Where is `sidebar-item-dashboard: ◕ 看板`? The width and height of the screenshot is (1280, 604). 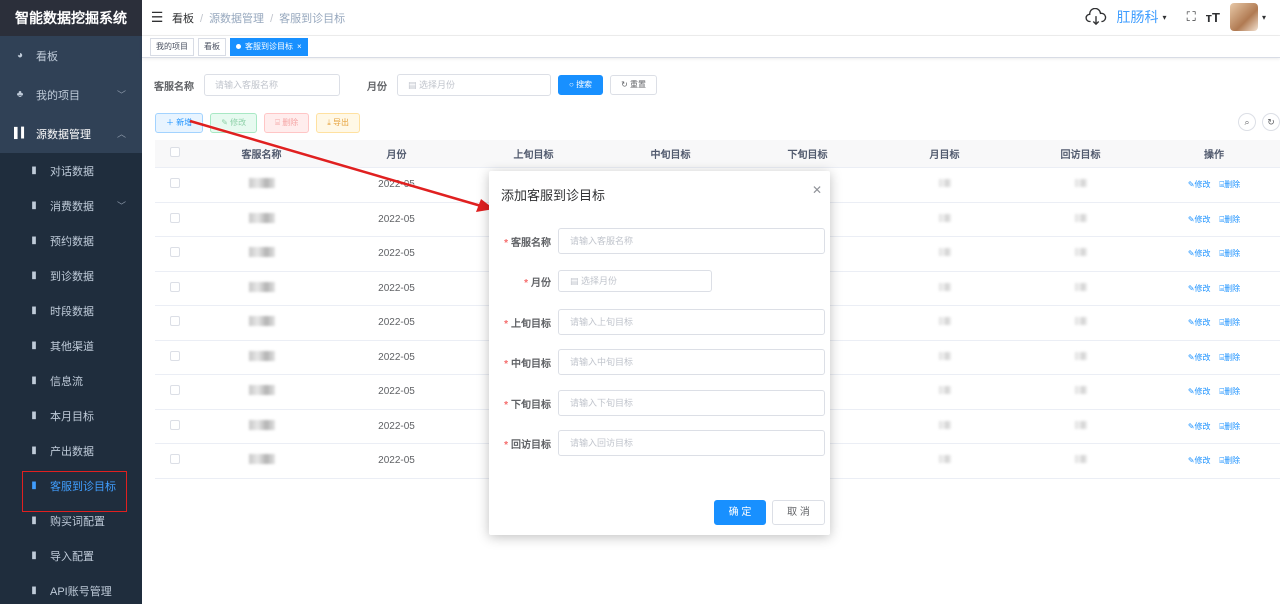 sidebar-item-dashboard: ◕ 看板 is located at coordinates (71, 55).